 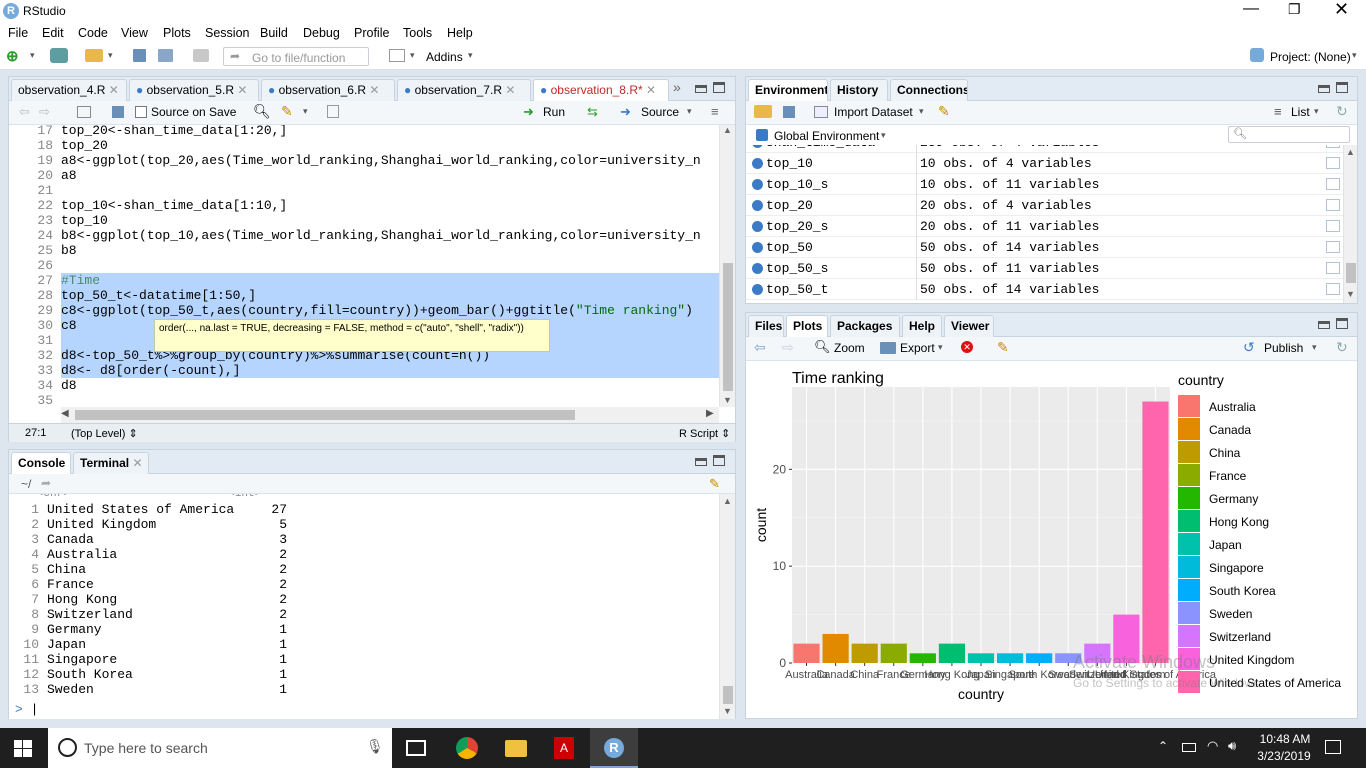 I want to click on tab-console: Console, so click(x=41, y=463).